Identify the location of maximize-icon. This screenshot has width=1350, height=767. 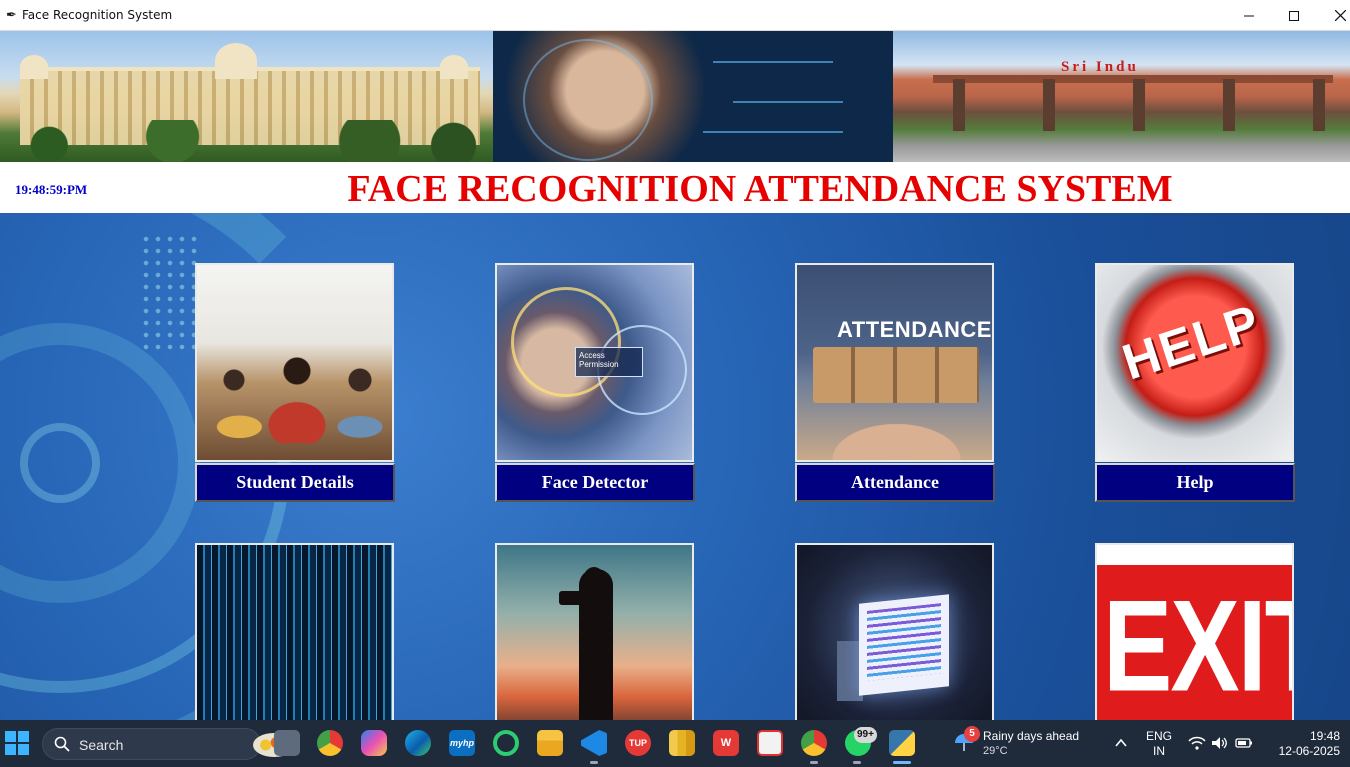
(1294, 15).